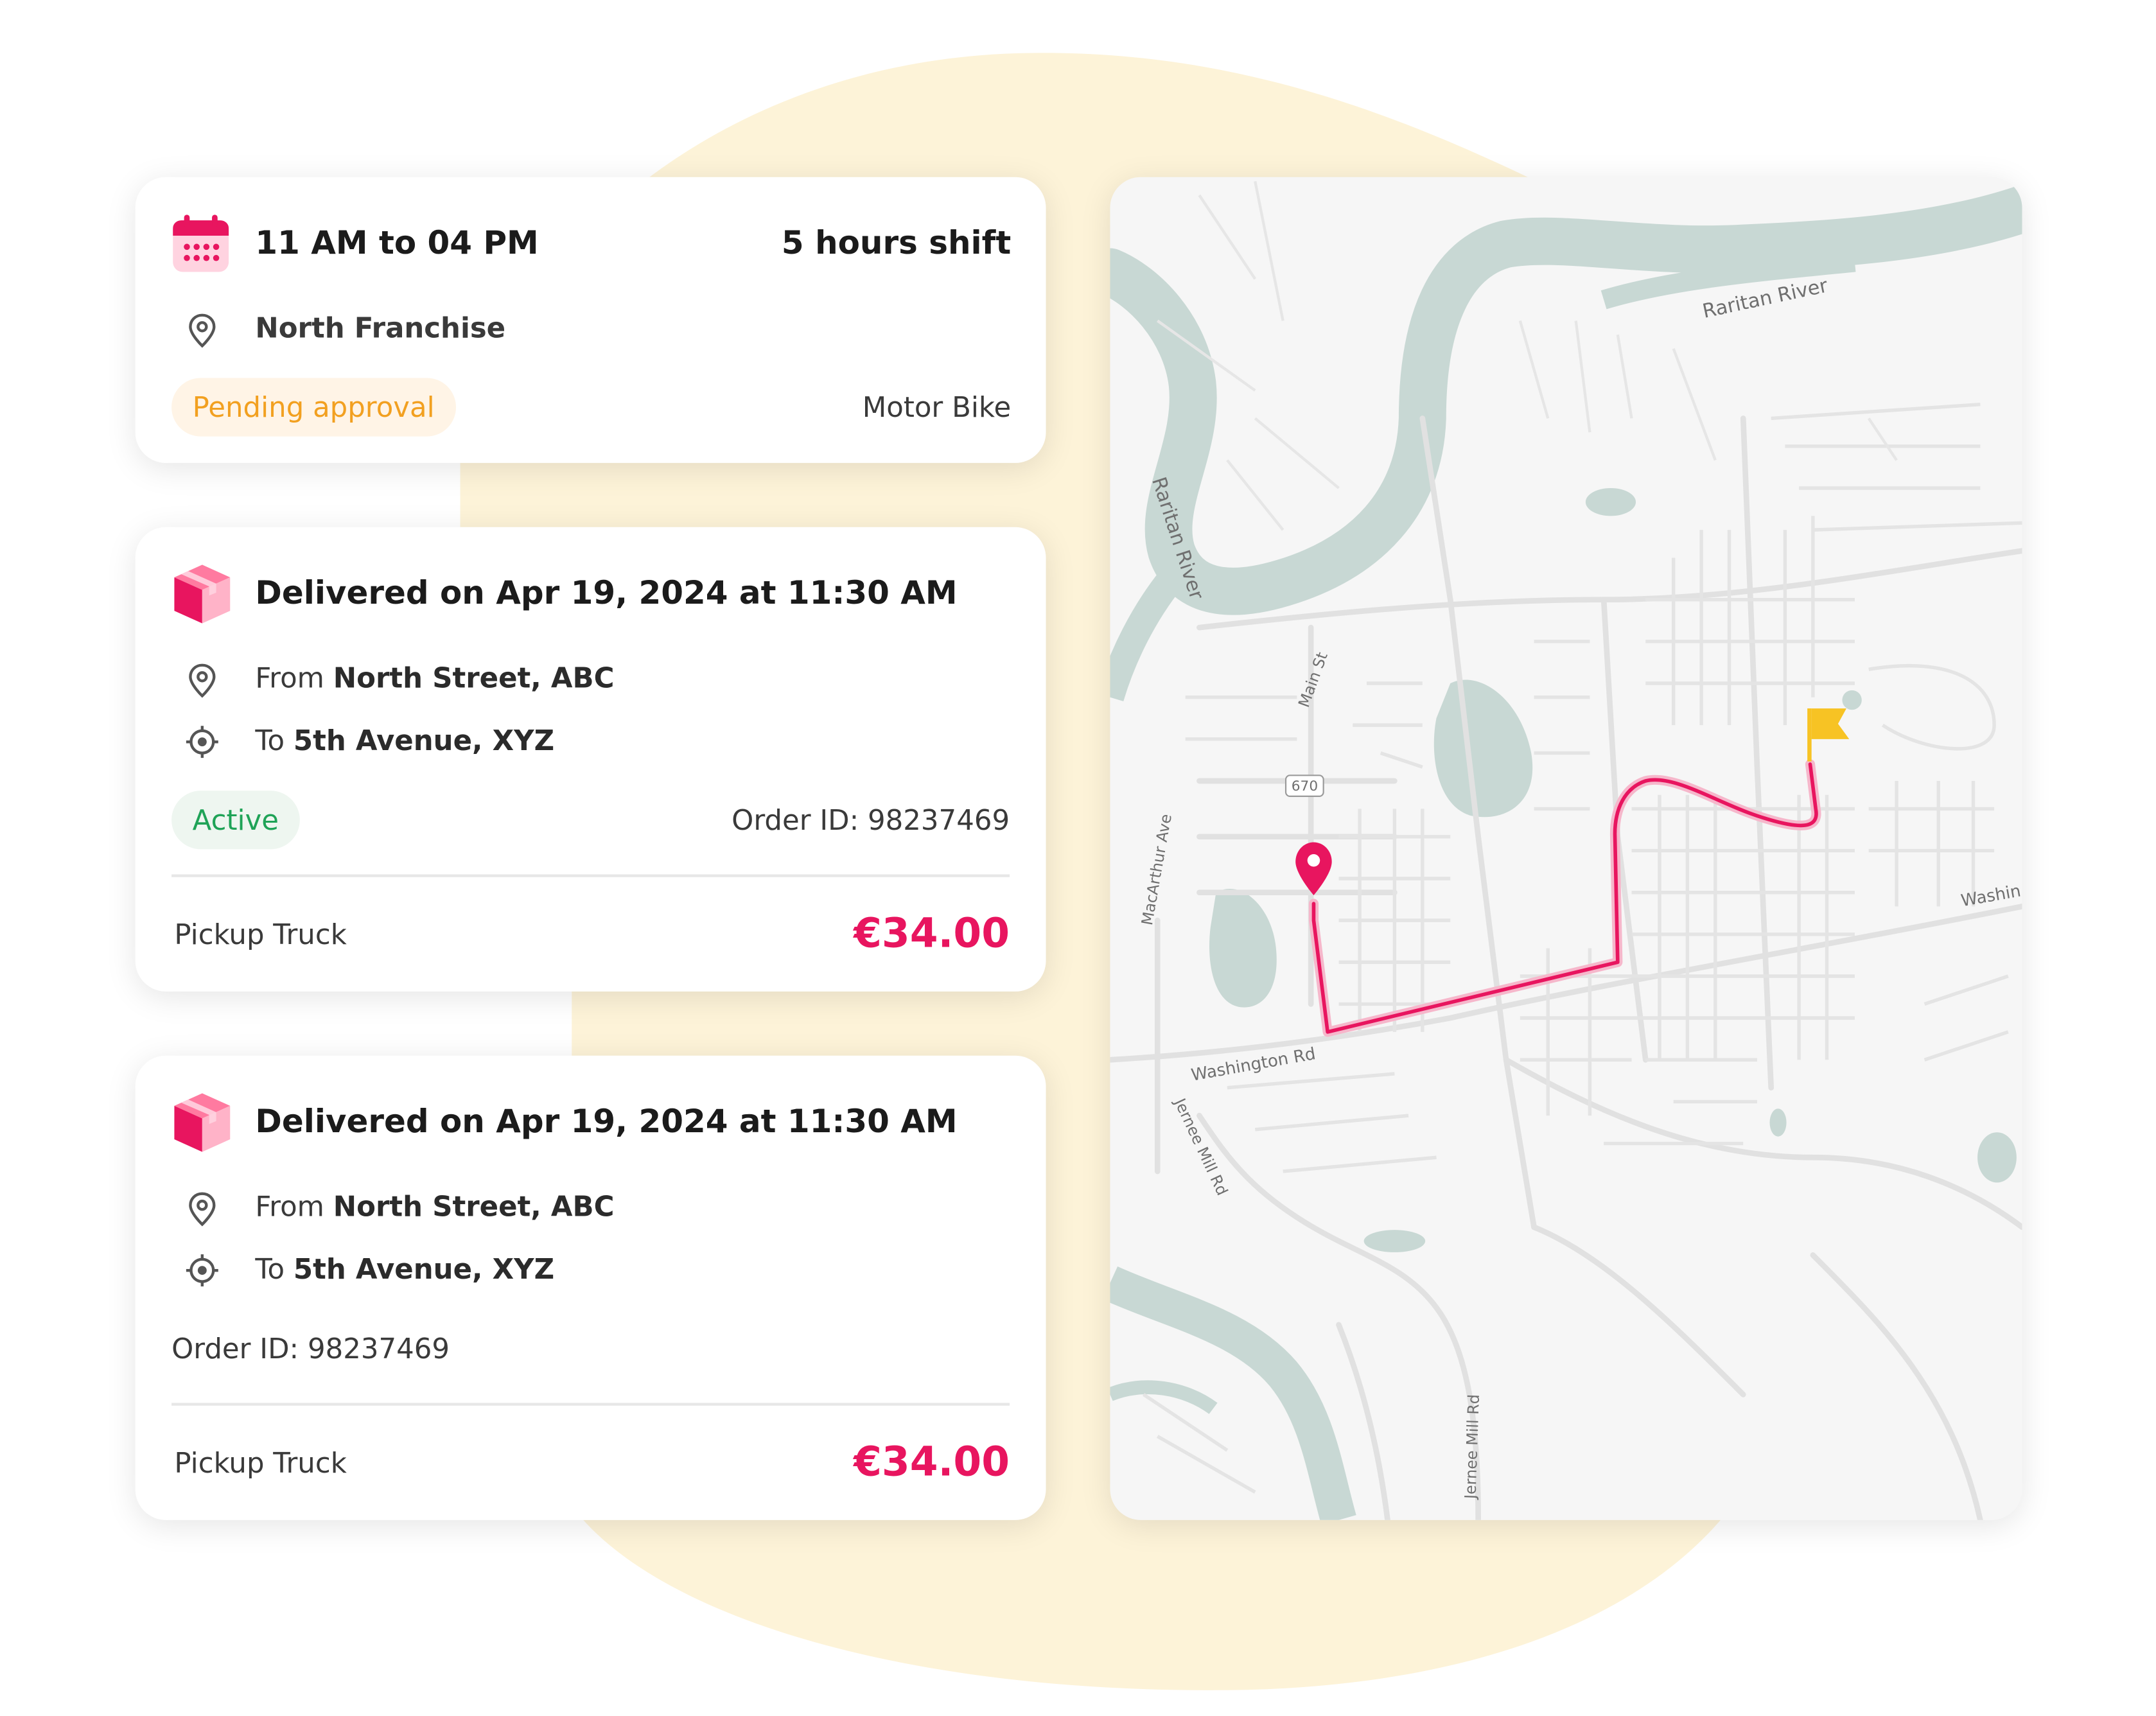  What do you see at coordinates (235, 820) in the screenshot?
I see `status-badge-active: Active` at bounding box center [235, 820].